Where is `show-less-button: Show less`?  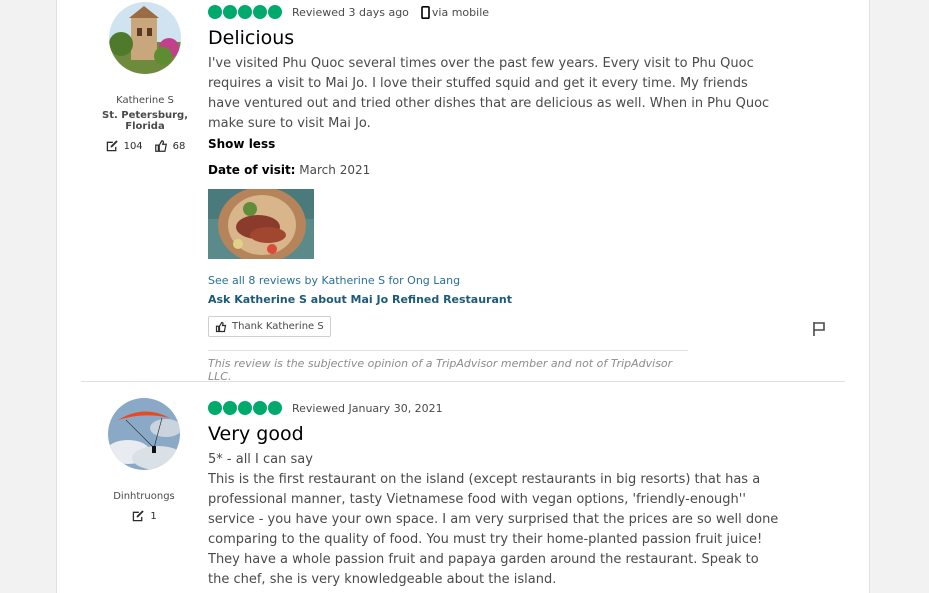 show-less-button: Show less is located at coordinates (494, 144).